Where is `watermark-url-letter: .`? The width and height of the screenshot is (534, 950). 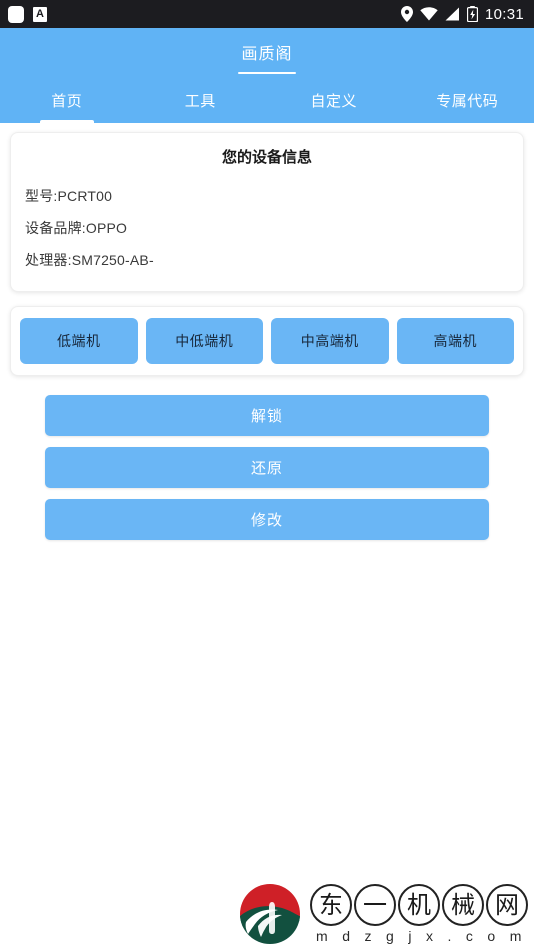
watermark-url-letter: . is located at coordinates (449, 936).